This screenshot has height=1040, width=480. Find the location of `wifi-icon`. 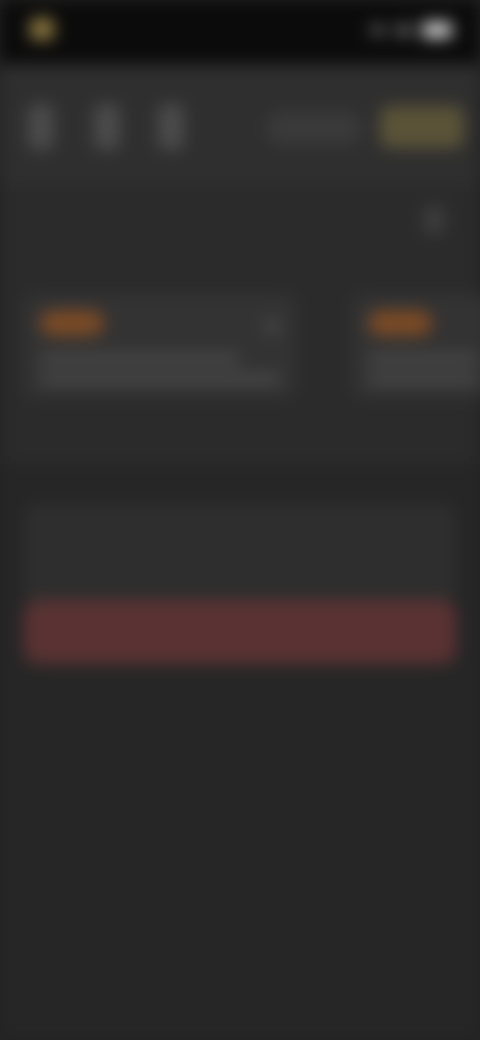

wifi-icon is located at coordinates (404, 30).